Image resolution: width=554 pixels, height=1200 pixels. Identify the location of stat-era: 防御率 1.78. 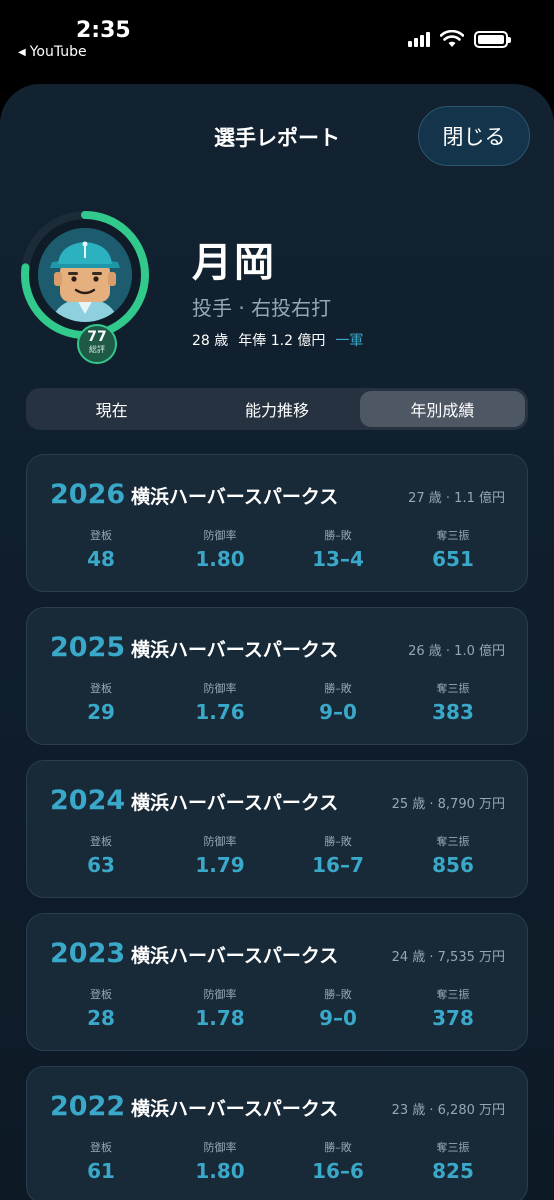
(220, 1009).